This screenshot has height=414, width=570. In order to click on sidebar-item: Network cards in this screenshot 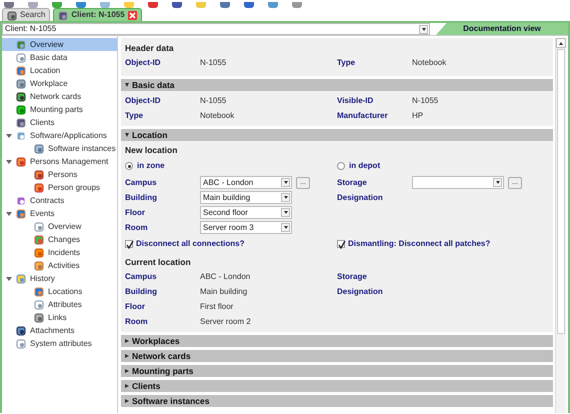, I will do `click(59, 96)`.